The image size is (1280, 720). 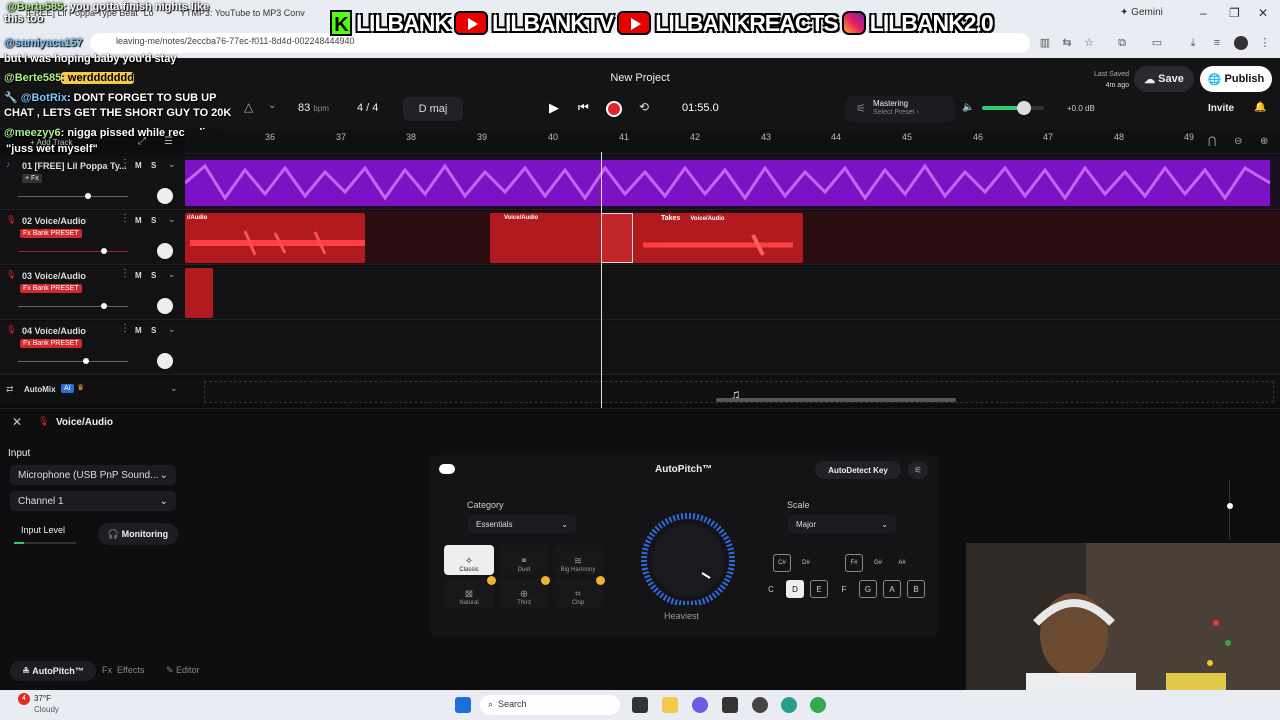 What do you see at coordinates (760, 705) in the screenshot?
I see `obs-icon` at bounding box center [760, 705].